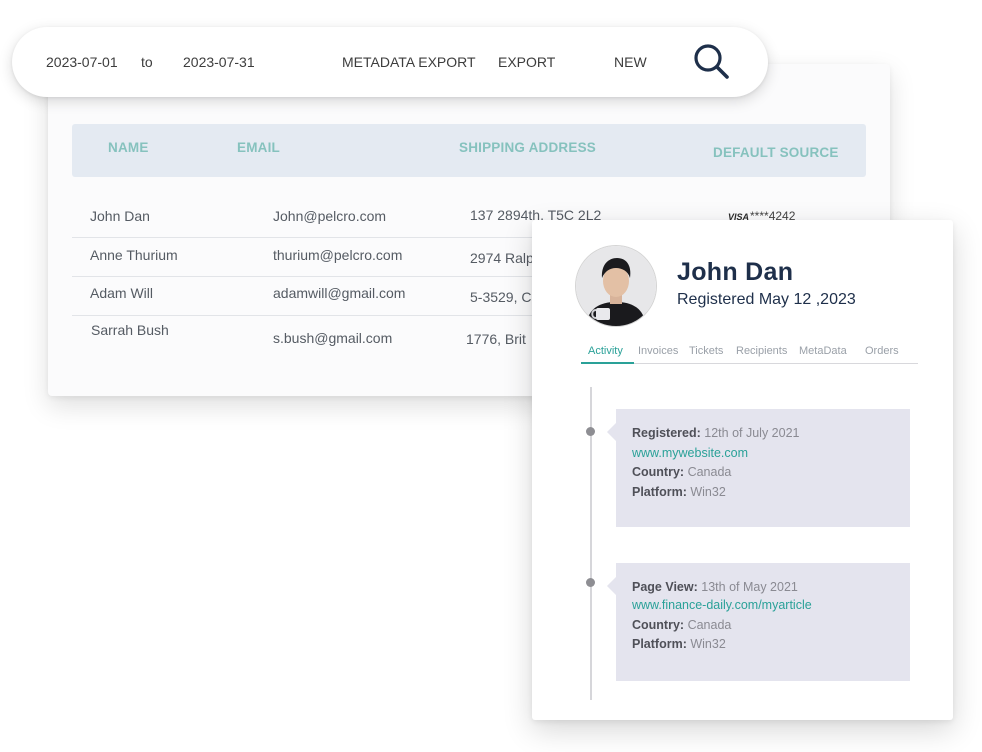 The height and width of the screenshot is (752, 982). Describe the element at coordinates (339, 293) in the screenshot. I see `customer-email: adamwill@gmail.com` at that location.